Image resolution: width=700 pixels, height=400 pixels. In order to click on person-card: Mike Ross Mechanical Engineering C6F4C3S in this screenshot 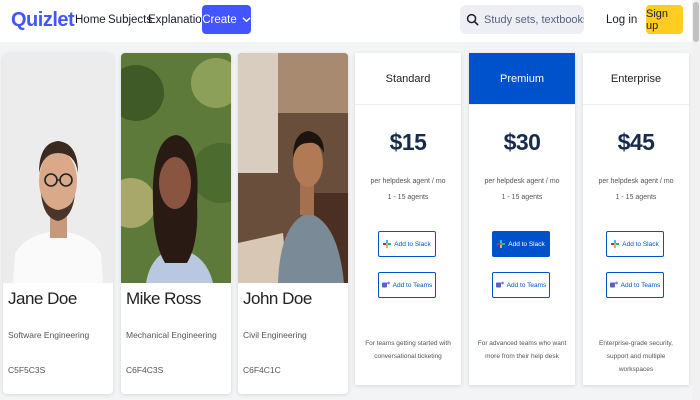, I will do `click(176, 223)`.